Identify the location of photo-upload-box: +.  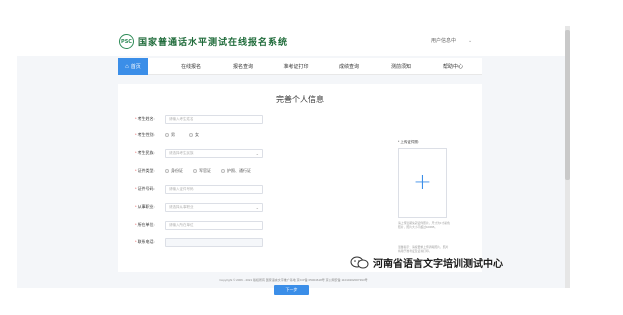
(422, 183).